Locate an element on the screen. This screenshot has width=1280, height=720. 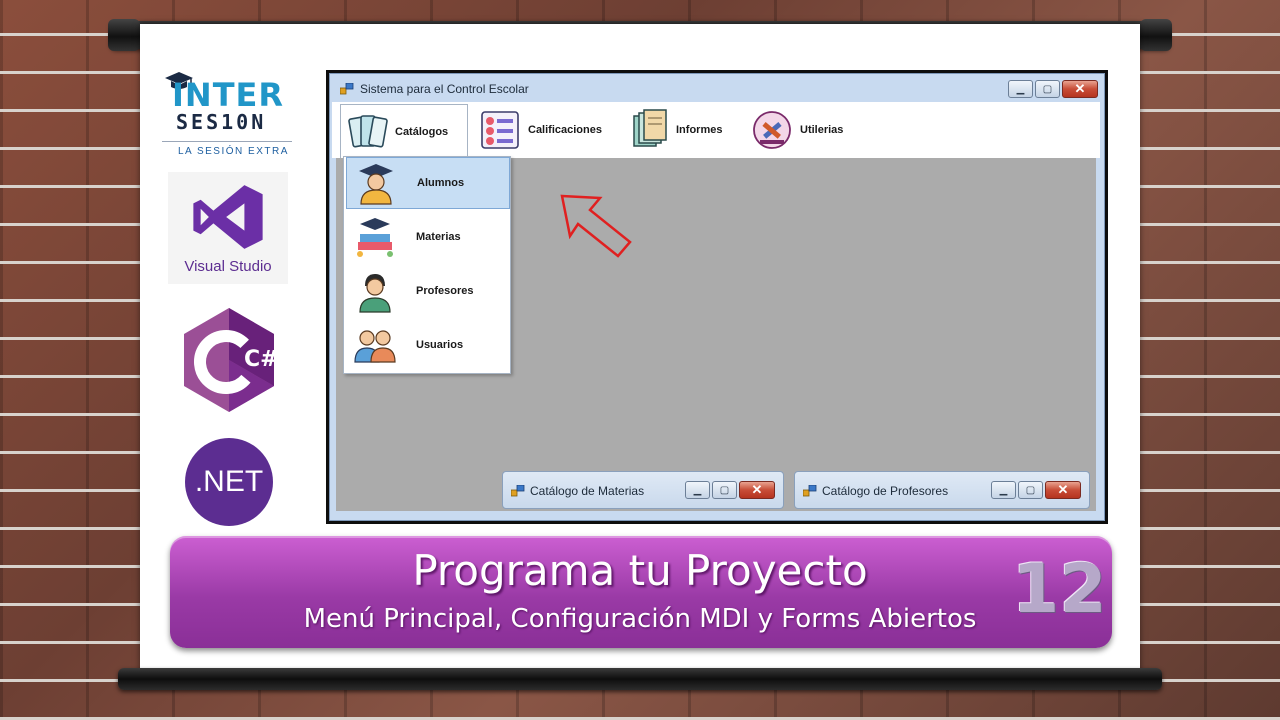
dropdown-item-profesores: Profesores is located at coordinates (428, 291).